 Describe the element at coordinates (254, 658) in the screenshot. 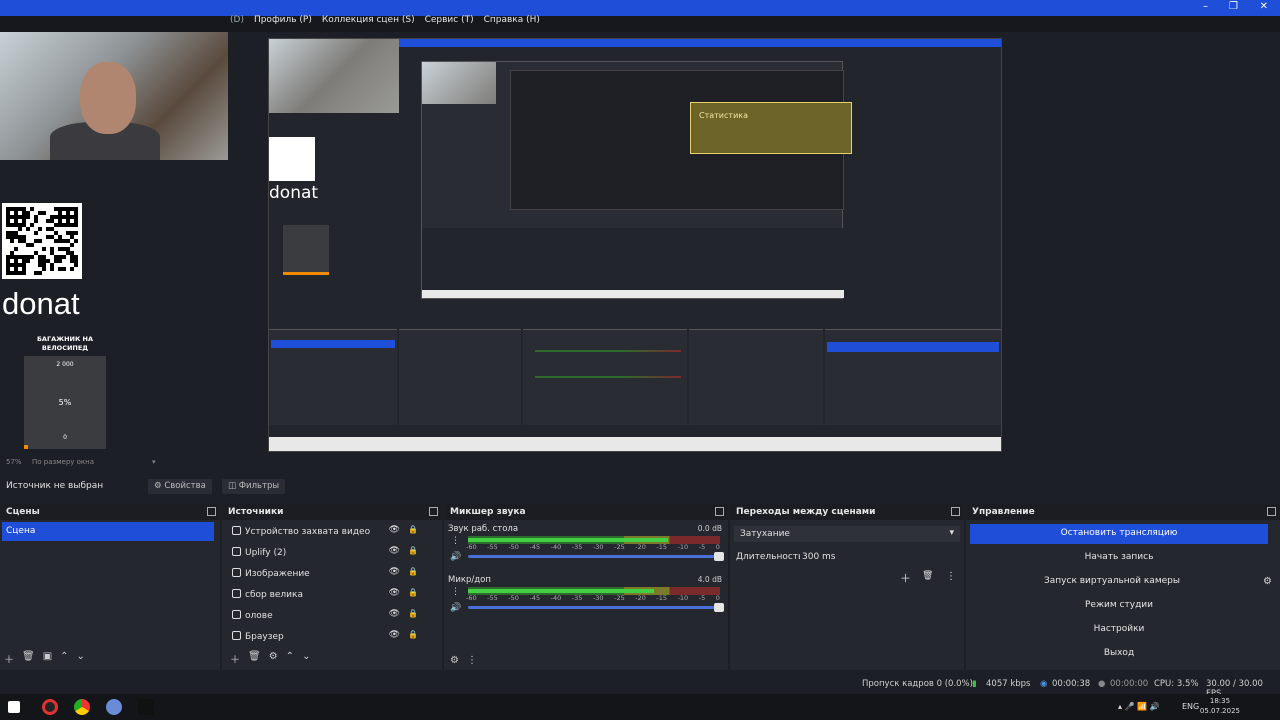

I see `remove-source-icon: 🗑` at that location.